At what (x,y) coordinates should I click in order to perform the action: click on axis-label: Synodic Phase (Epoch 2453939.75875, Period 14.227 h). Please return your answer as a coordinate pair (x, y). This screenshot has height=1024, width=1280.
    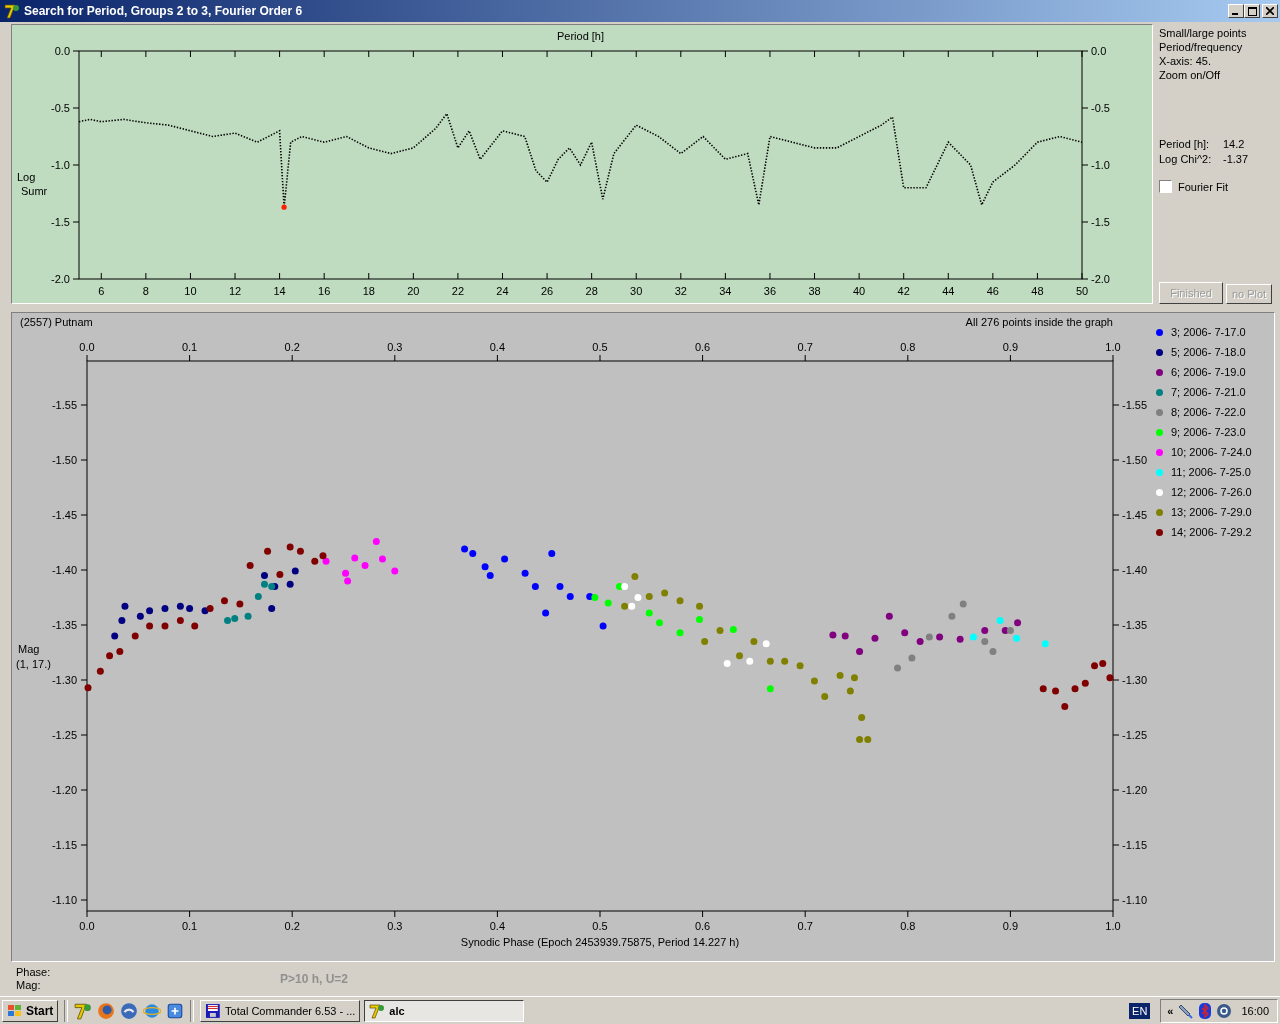
    Looking at the image, I should click on (600, 942).